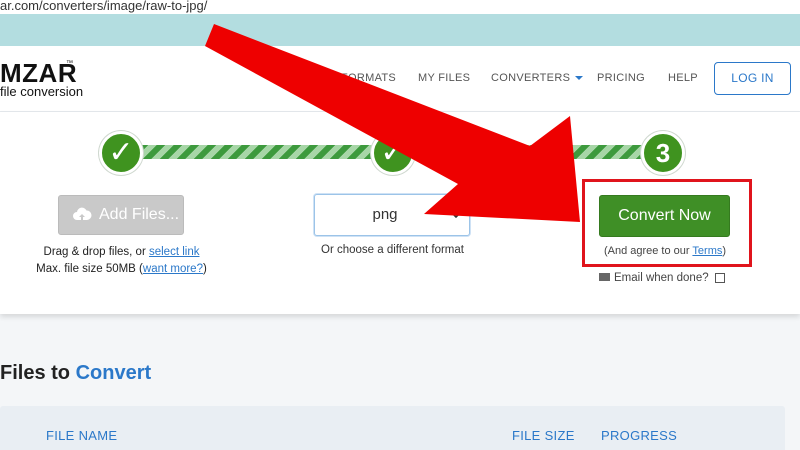 The height and width of the screenshot is (450, 800). I want to click on logo-tagline: file conversion, so click(42, 91).